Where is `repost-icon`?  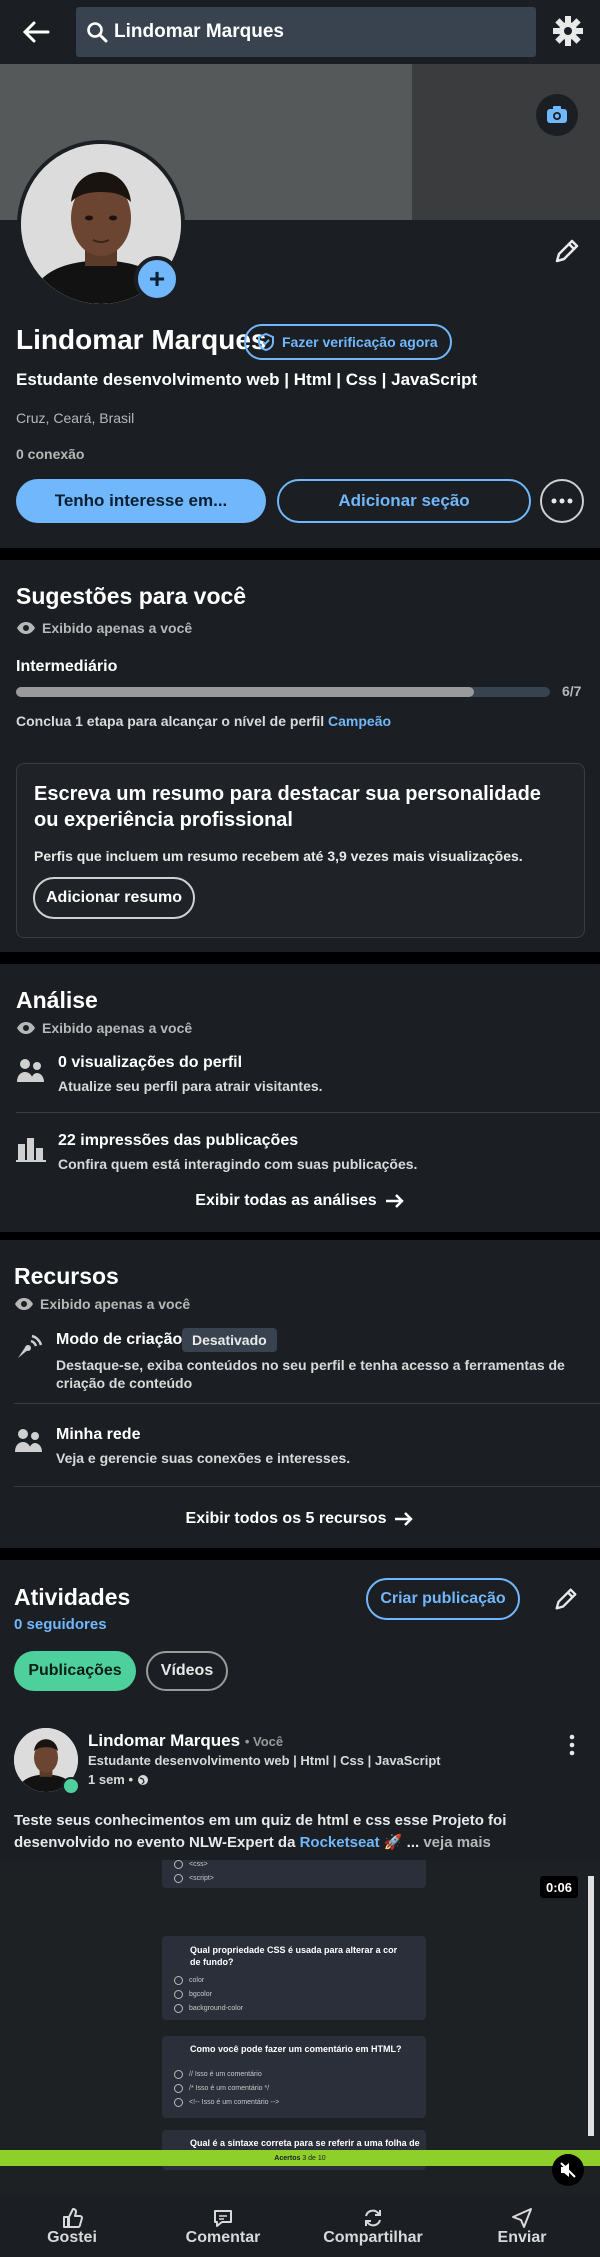
repost-icon is located at coordinates (373, 2217).